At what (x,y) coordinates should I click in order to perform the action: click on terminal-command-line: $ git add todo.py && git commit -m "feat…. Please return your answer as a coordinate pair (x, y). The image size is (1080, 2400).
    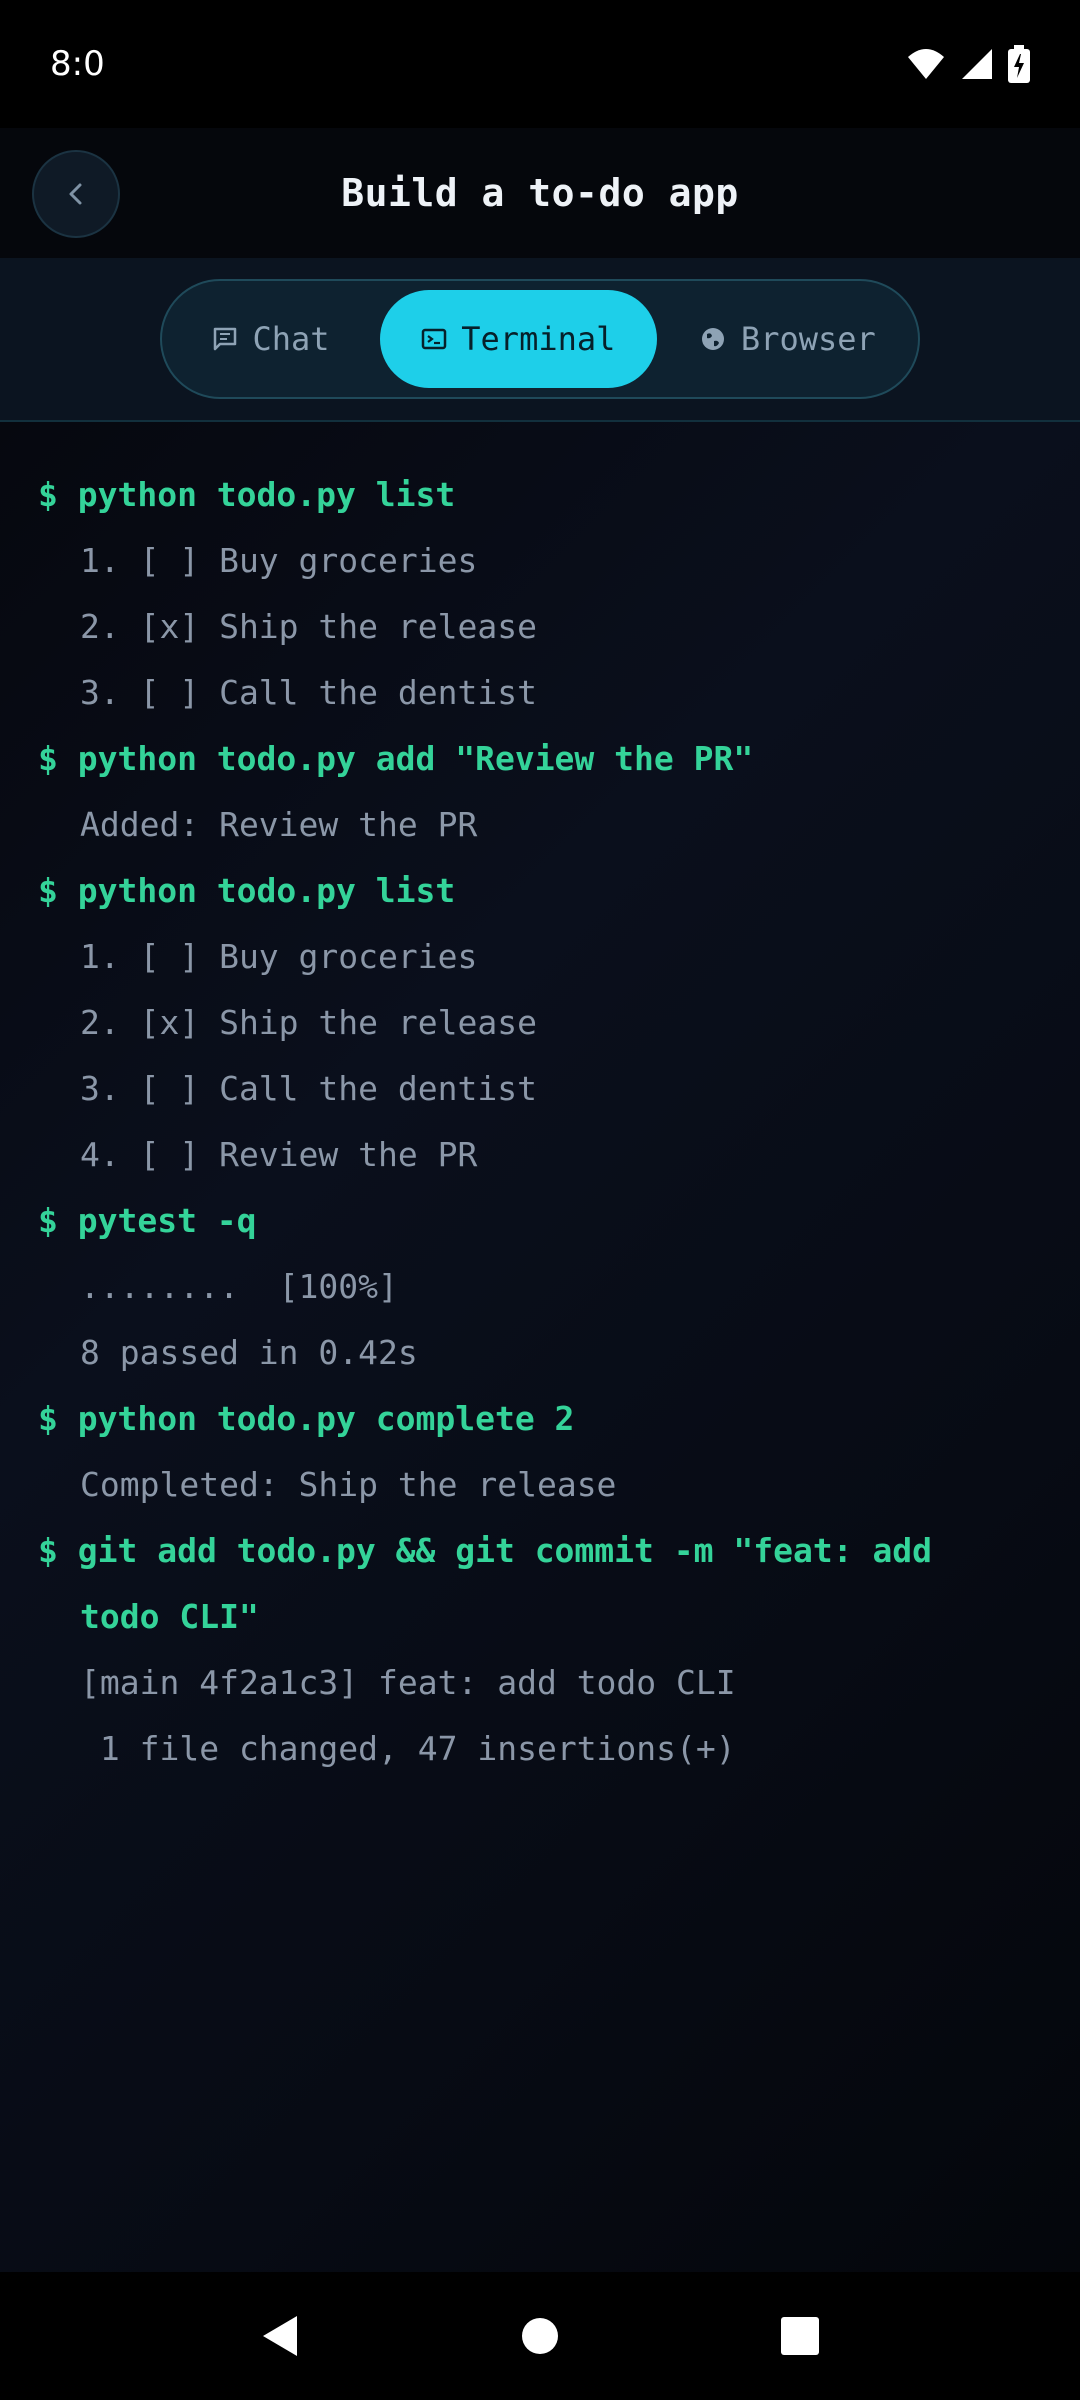
    Looking at the image, I should click on (485, 1550).